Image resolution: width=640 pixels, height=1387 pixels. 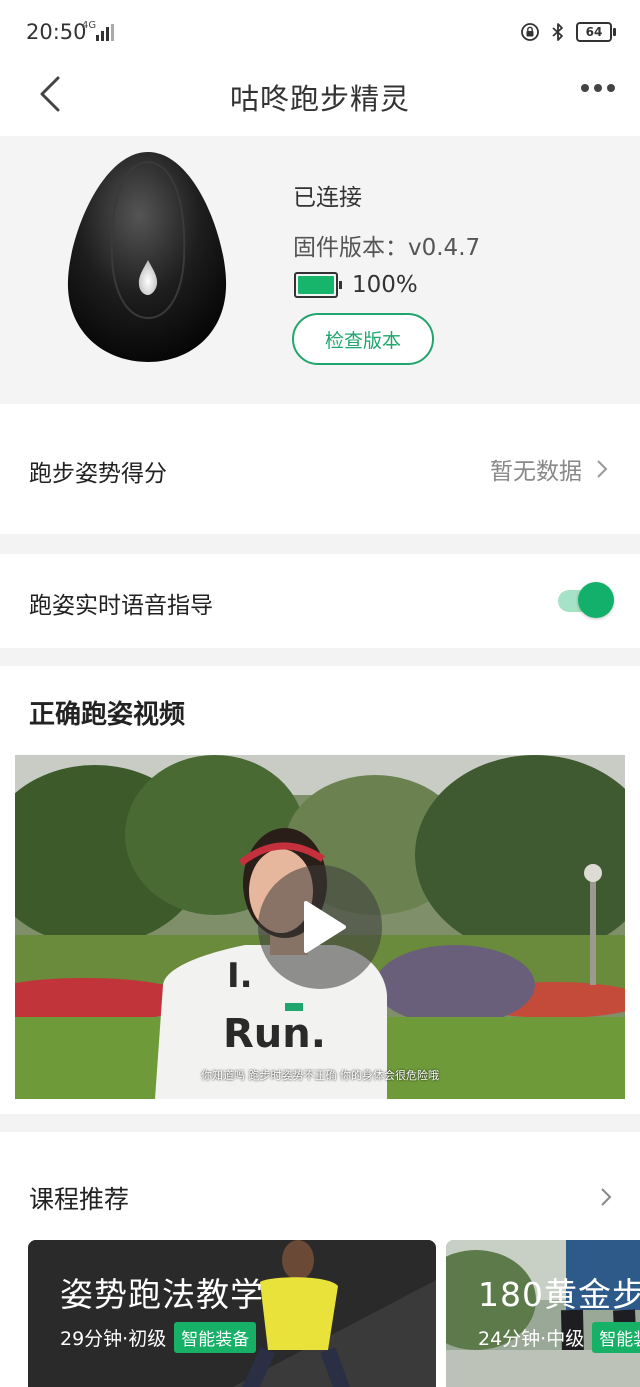 What do you see at coordinates (113, 1339) in the screenshot?
I see `course-info: 29分钟·初级` at bounding box center [113, 1339].